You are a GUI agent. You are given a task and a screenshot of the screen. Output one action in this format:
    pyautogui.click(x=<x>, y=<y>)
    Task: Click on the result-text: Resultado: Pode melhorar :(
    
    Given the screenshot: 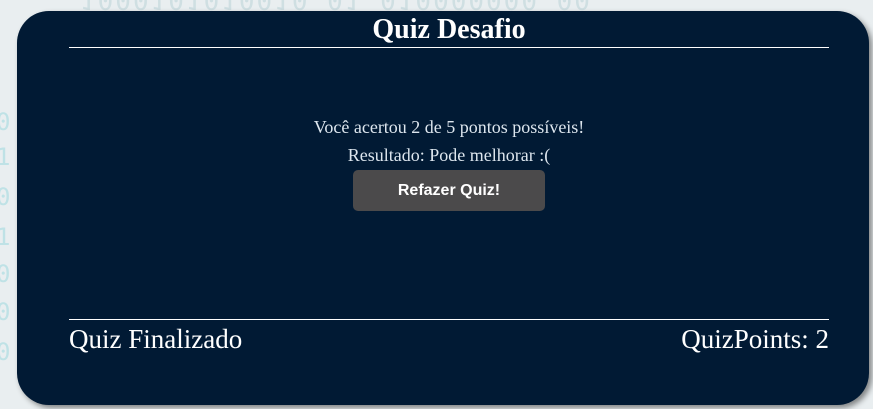 What is the action you would take?
    pyautogui.click(x=449, y=155)
    